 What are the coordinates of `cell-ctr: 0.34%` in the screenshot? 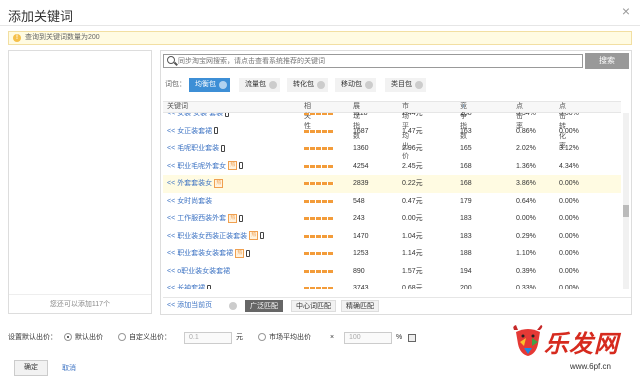 It's located at (526, 115).